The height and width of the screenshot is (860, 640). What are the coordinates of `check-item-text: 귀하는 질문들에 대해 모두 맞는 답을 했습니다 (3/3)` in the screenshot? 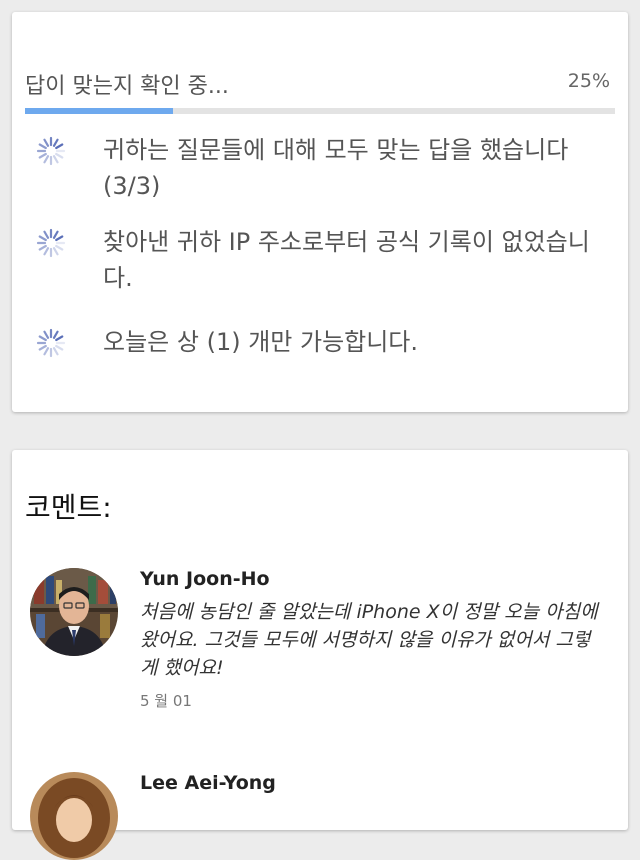 It's located at (336, 168).